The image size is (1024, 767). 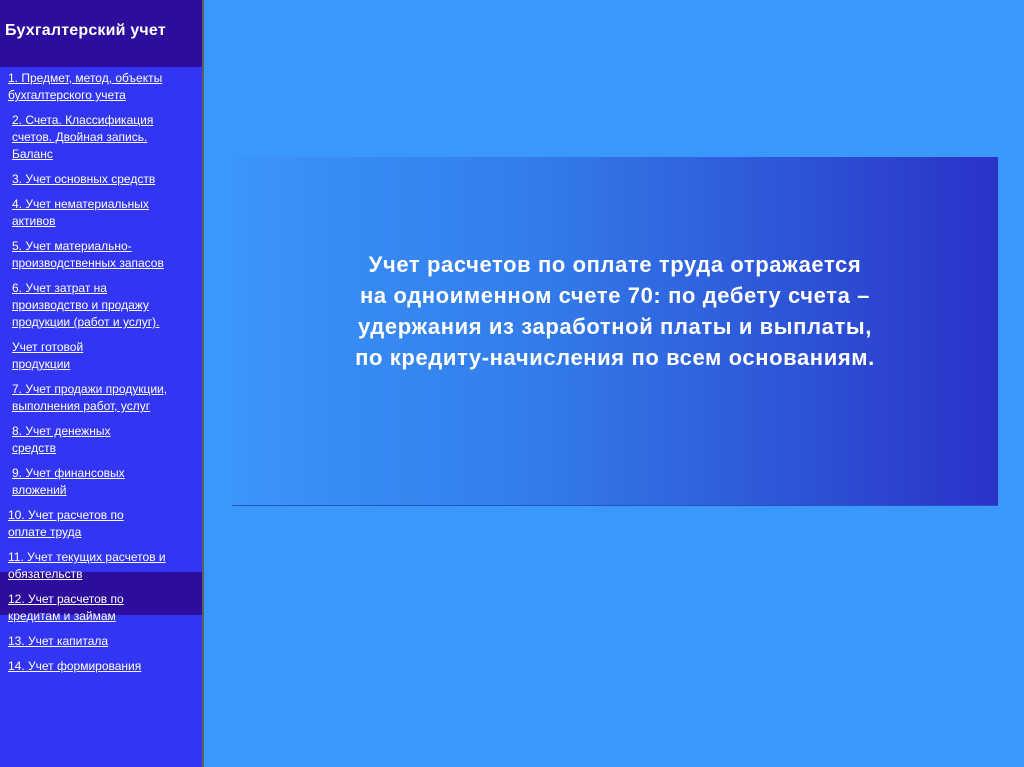 I want to click on list-item: 13. Учет капитала, so click(x=101, y=641).